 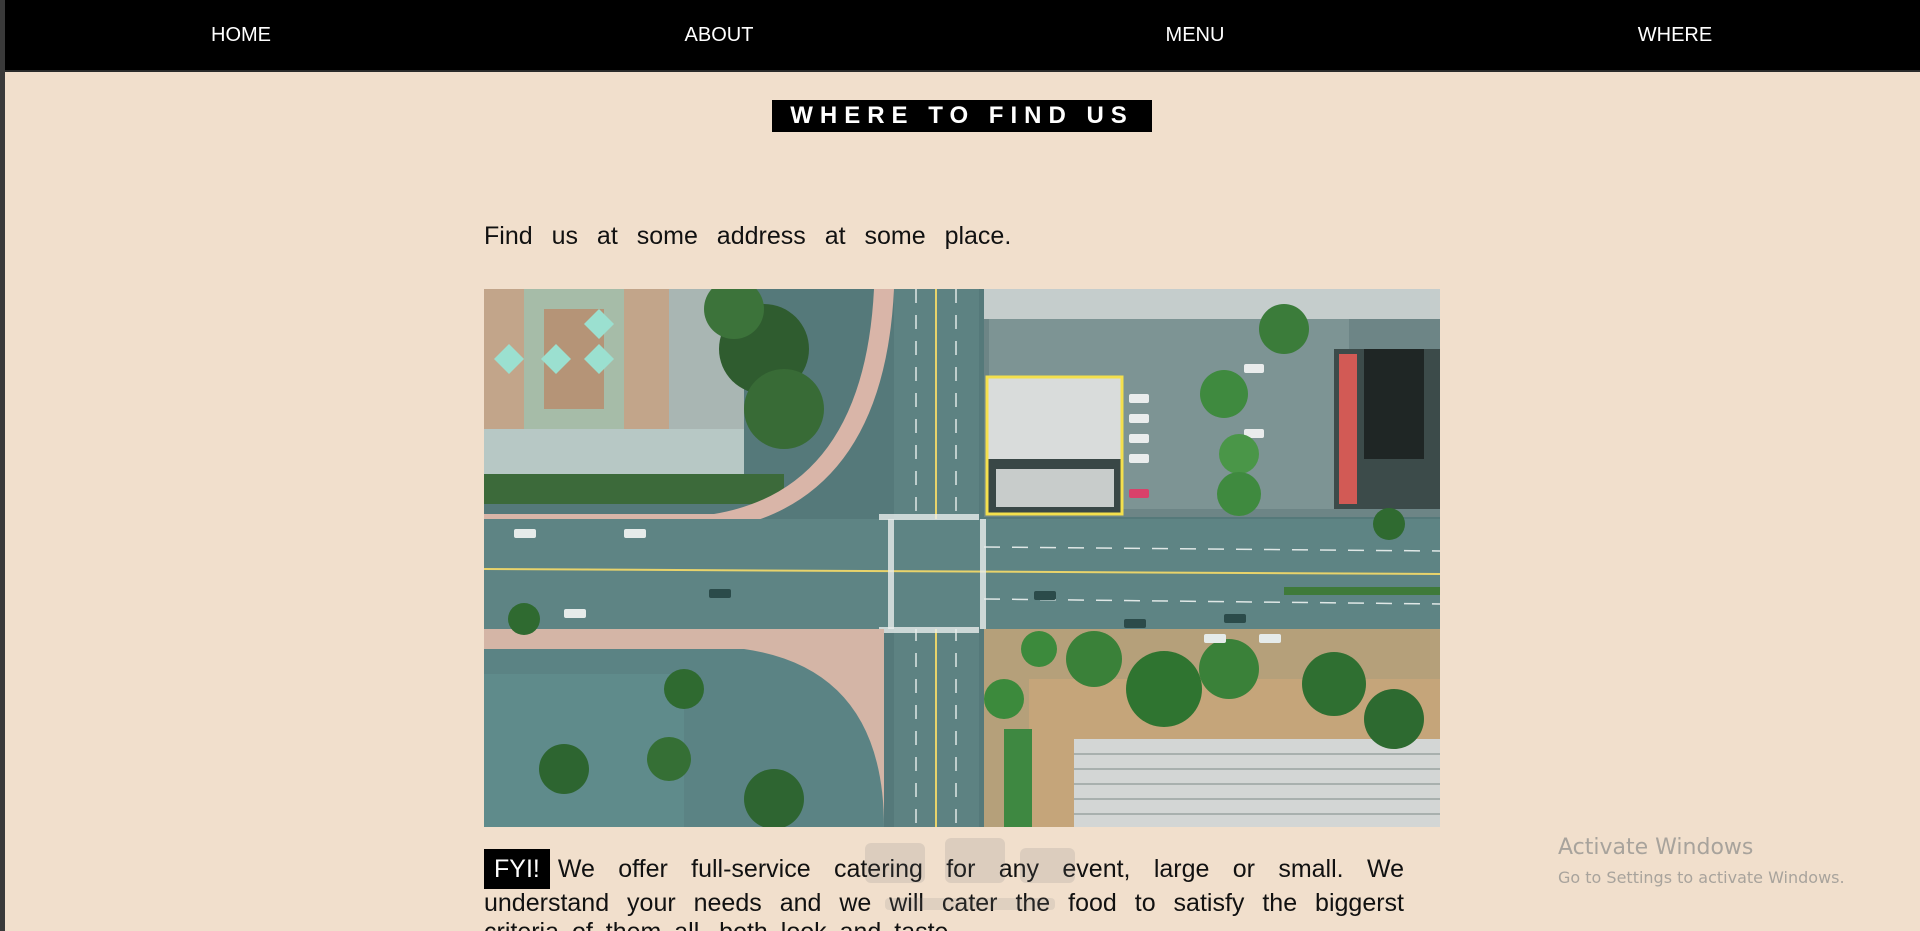 What do you see at coordinates (1701, 877) in the screenshot?
I see `activate-windows-subtitle: Go to Settings to activate Windows.` at bounding box center [1701, 877].